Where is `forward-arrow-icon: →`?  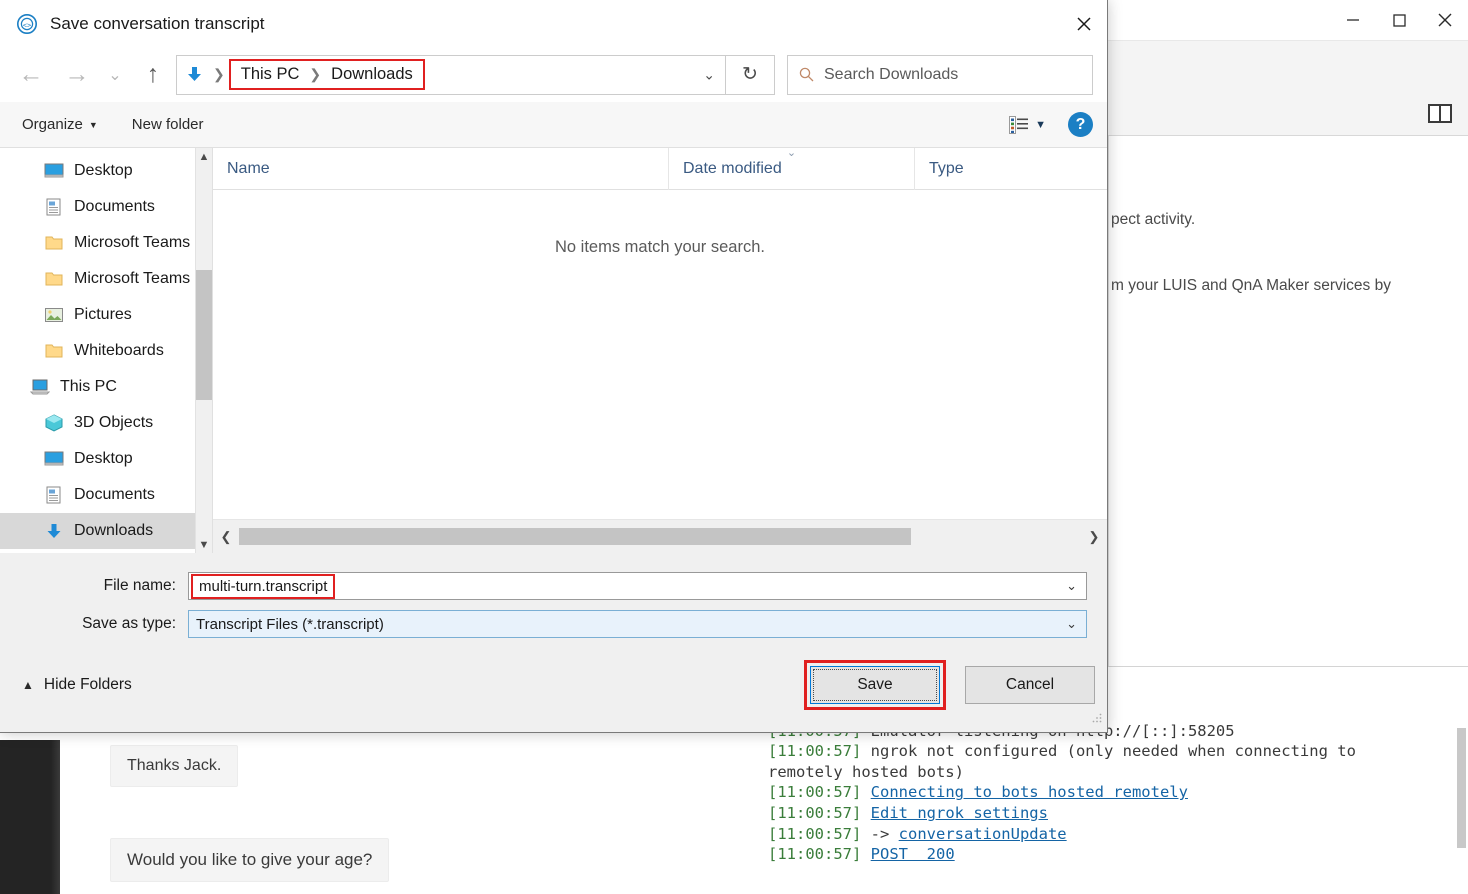 forward-arrow-icon: → is located at coordinates (77, 75).